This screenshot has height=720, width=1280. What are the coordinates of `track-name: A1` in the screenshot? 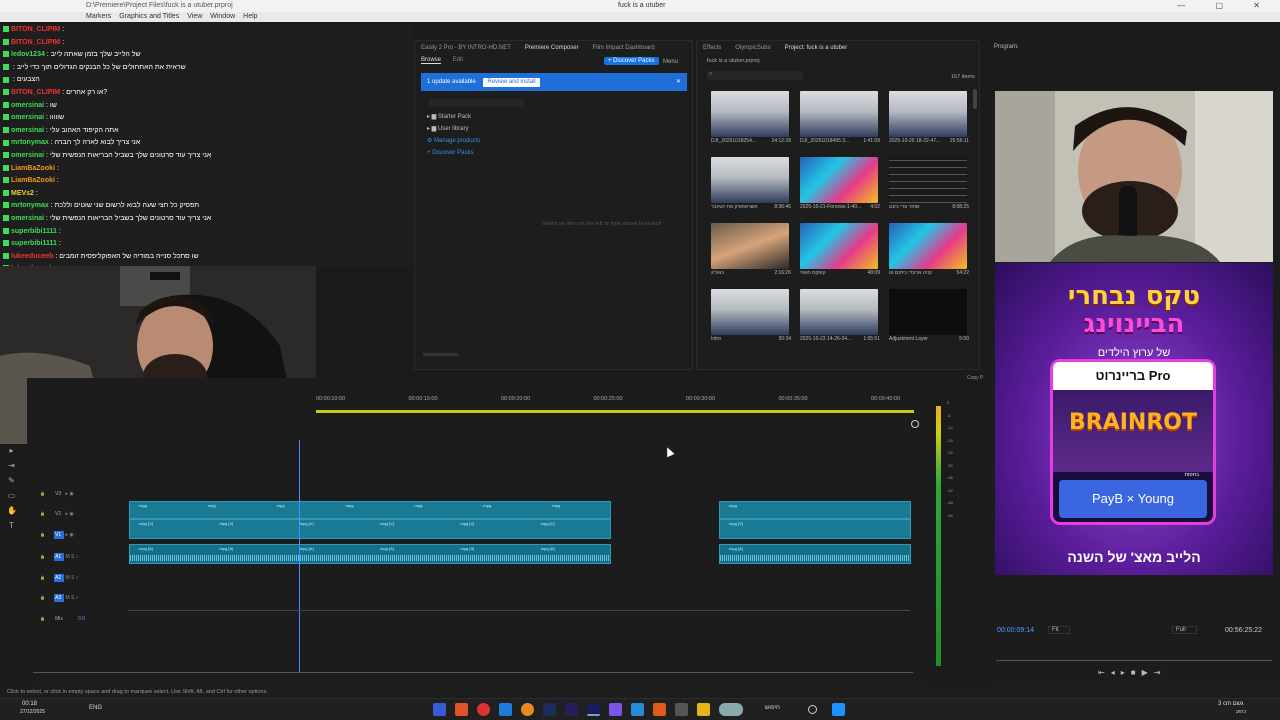 It's located at (59, 557).